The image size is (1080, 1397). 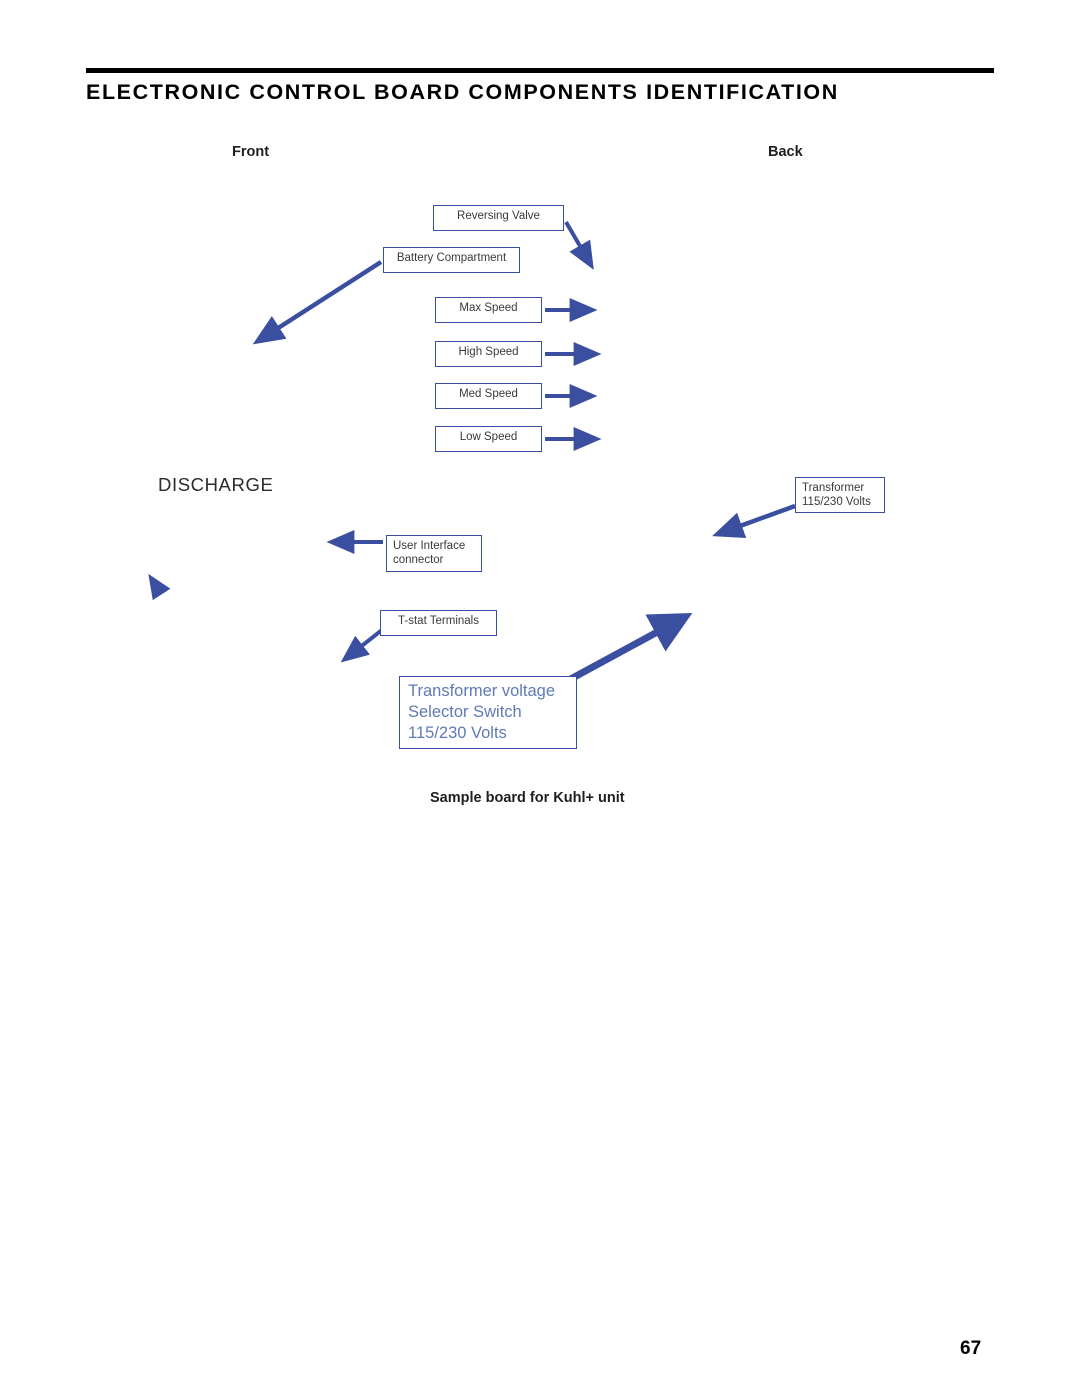 What do you see at coordinates (488, 439) in the screenshot?
I see `callout-low-speed: Low Speed` at bounding box center [488, 439].